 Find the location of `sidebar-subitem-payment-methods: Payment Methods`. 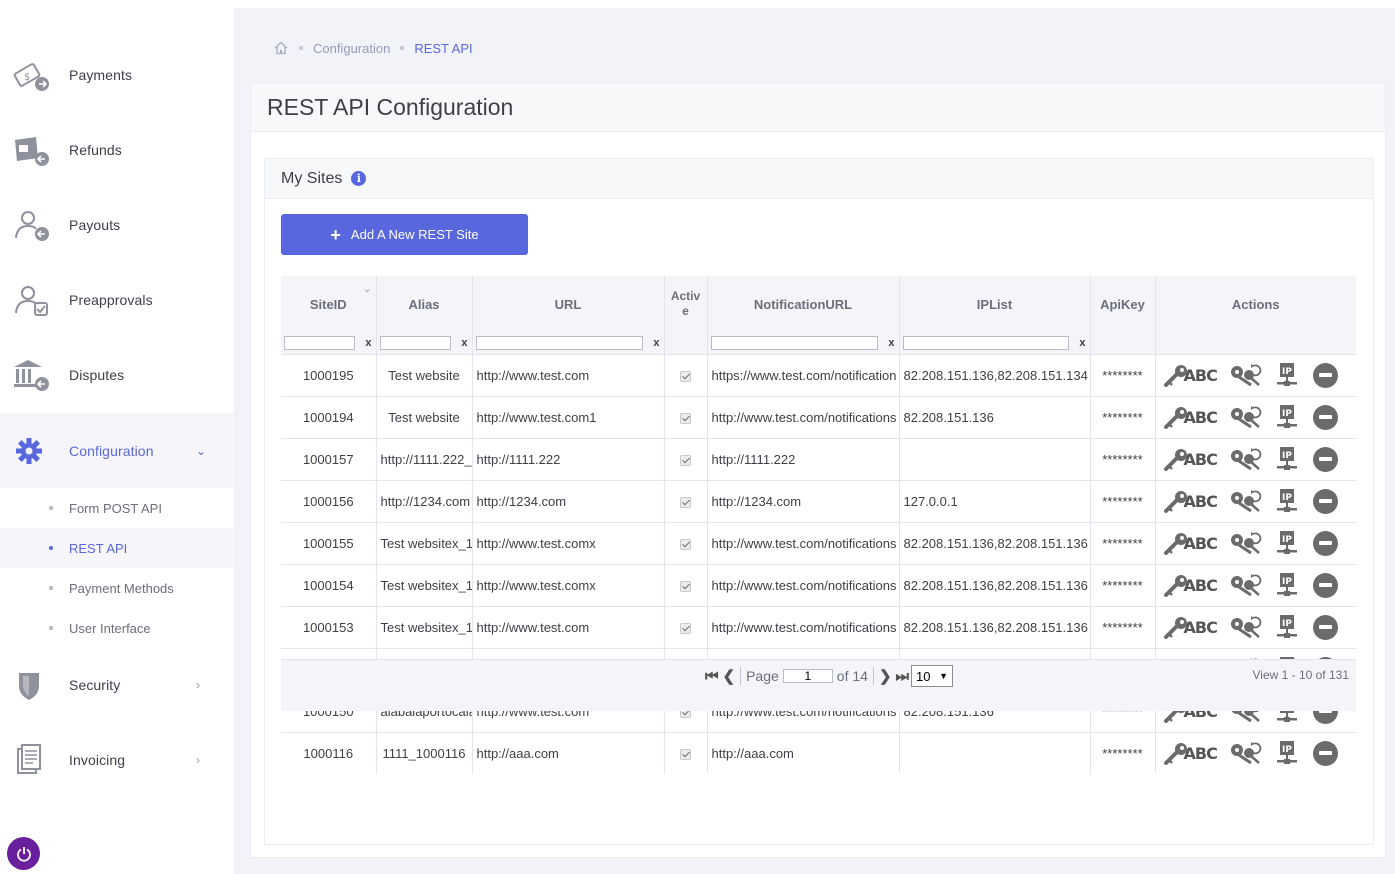

sidebar-subitem-payment-methods: Payment Methods is located at coordinates (117, 588).